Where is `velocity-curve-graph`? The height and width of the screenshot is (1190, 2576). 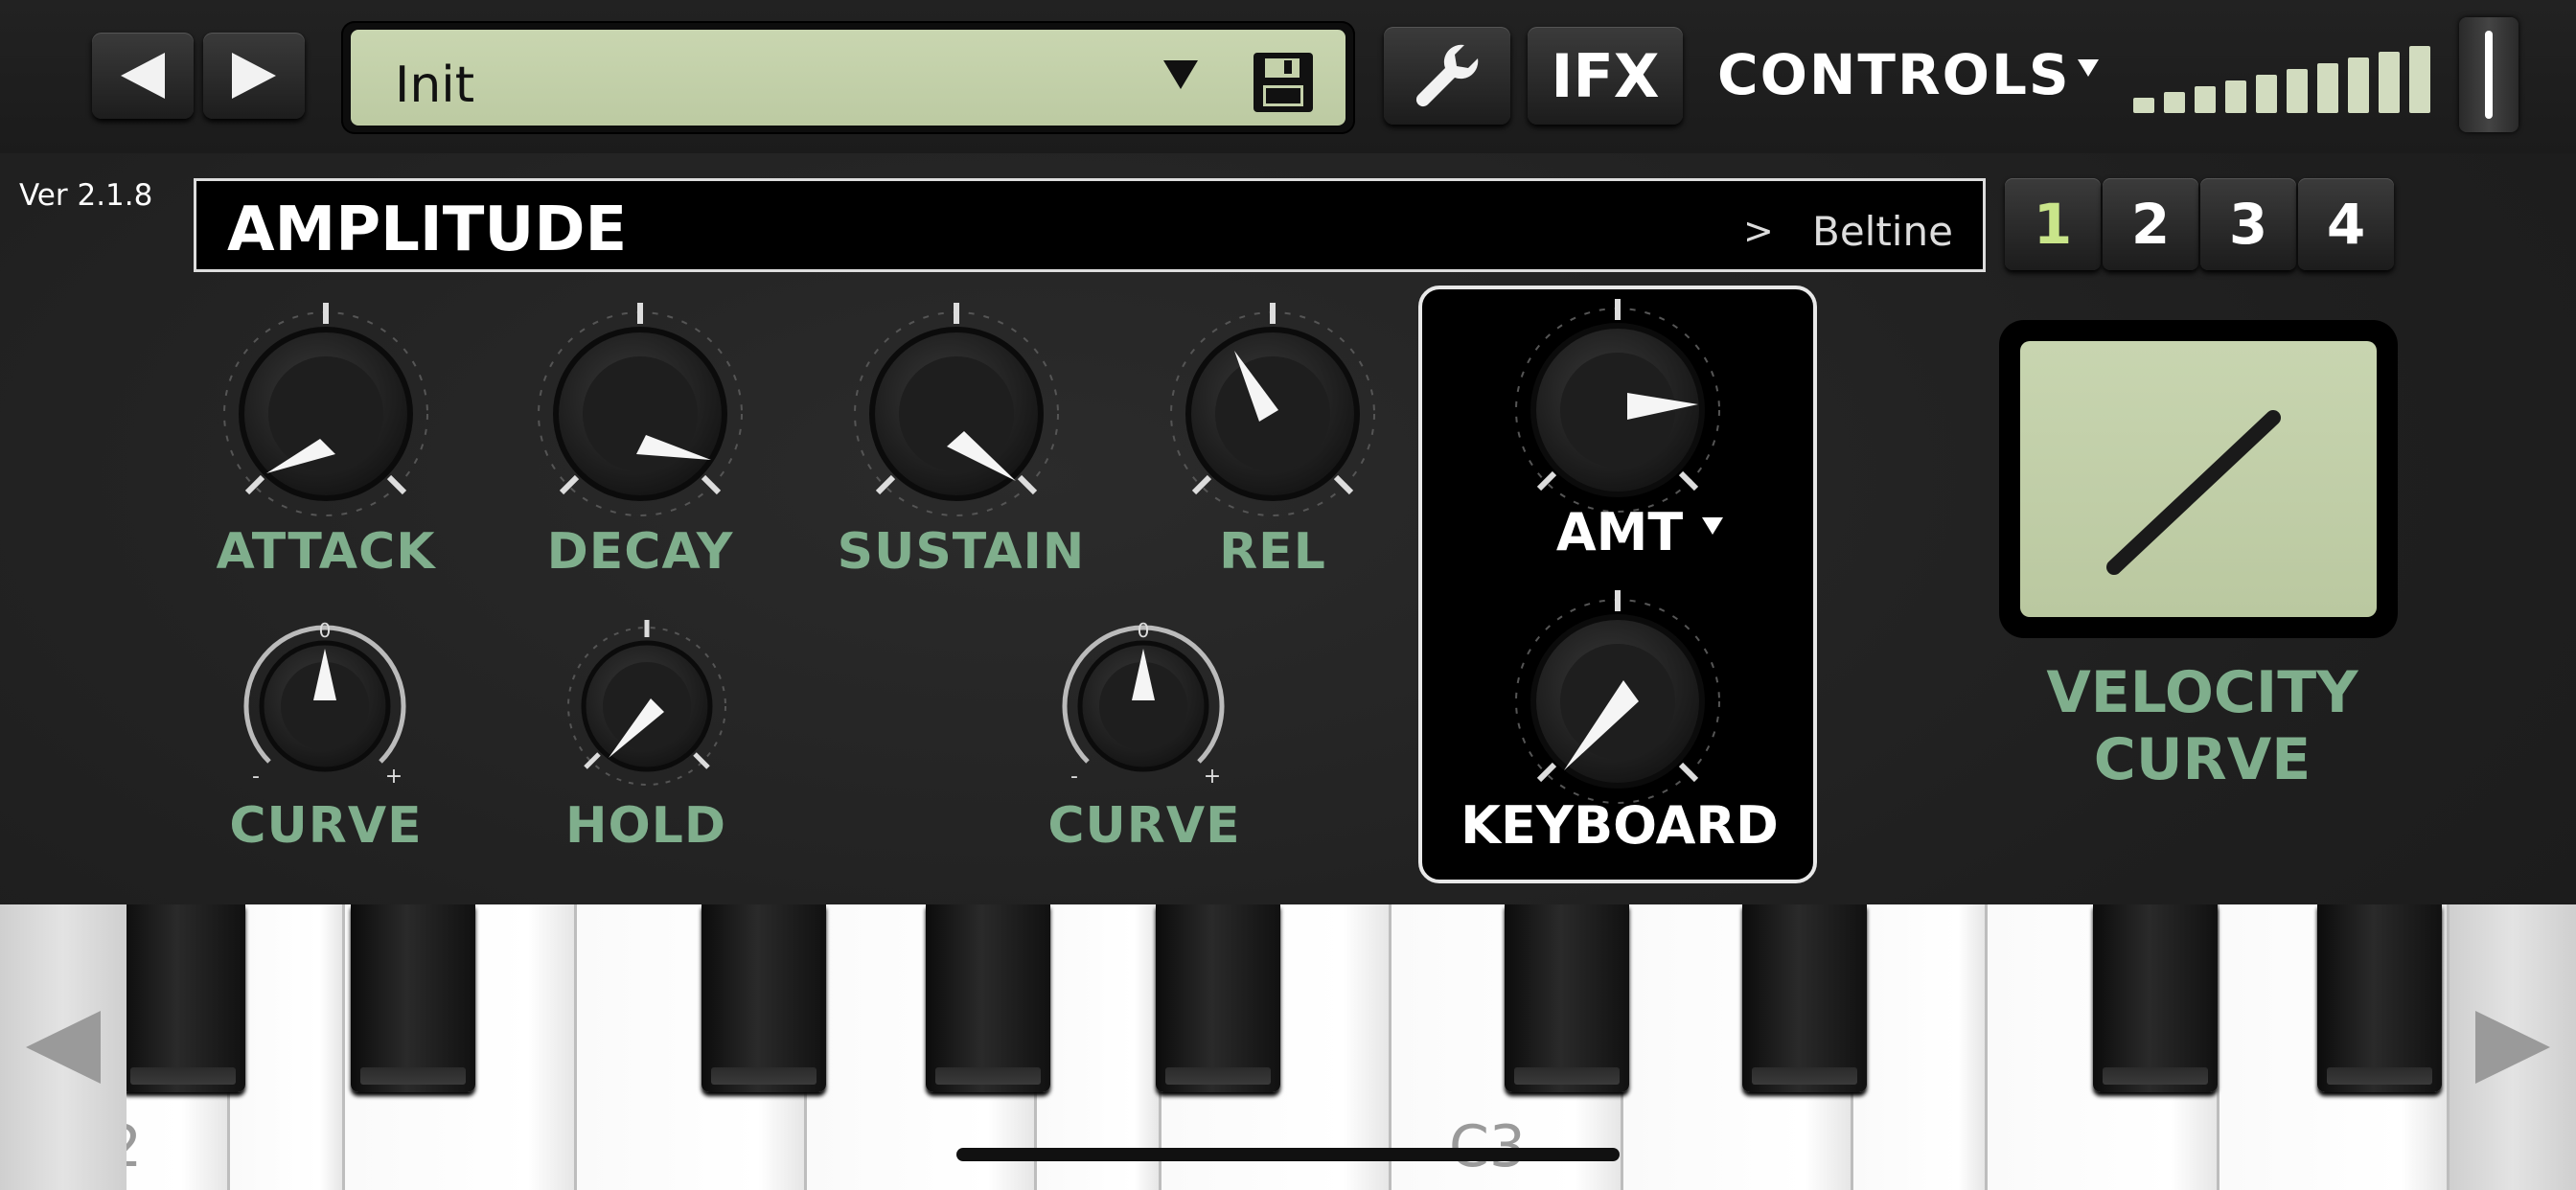
velocity-curve-graph is located at coordinates (2193, 493).